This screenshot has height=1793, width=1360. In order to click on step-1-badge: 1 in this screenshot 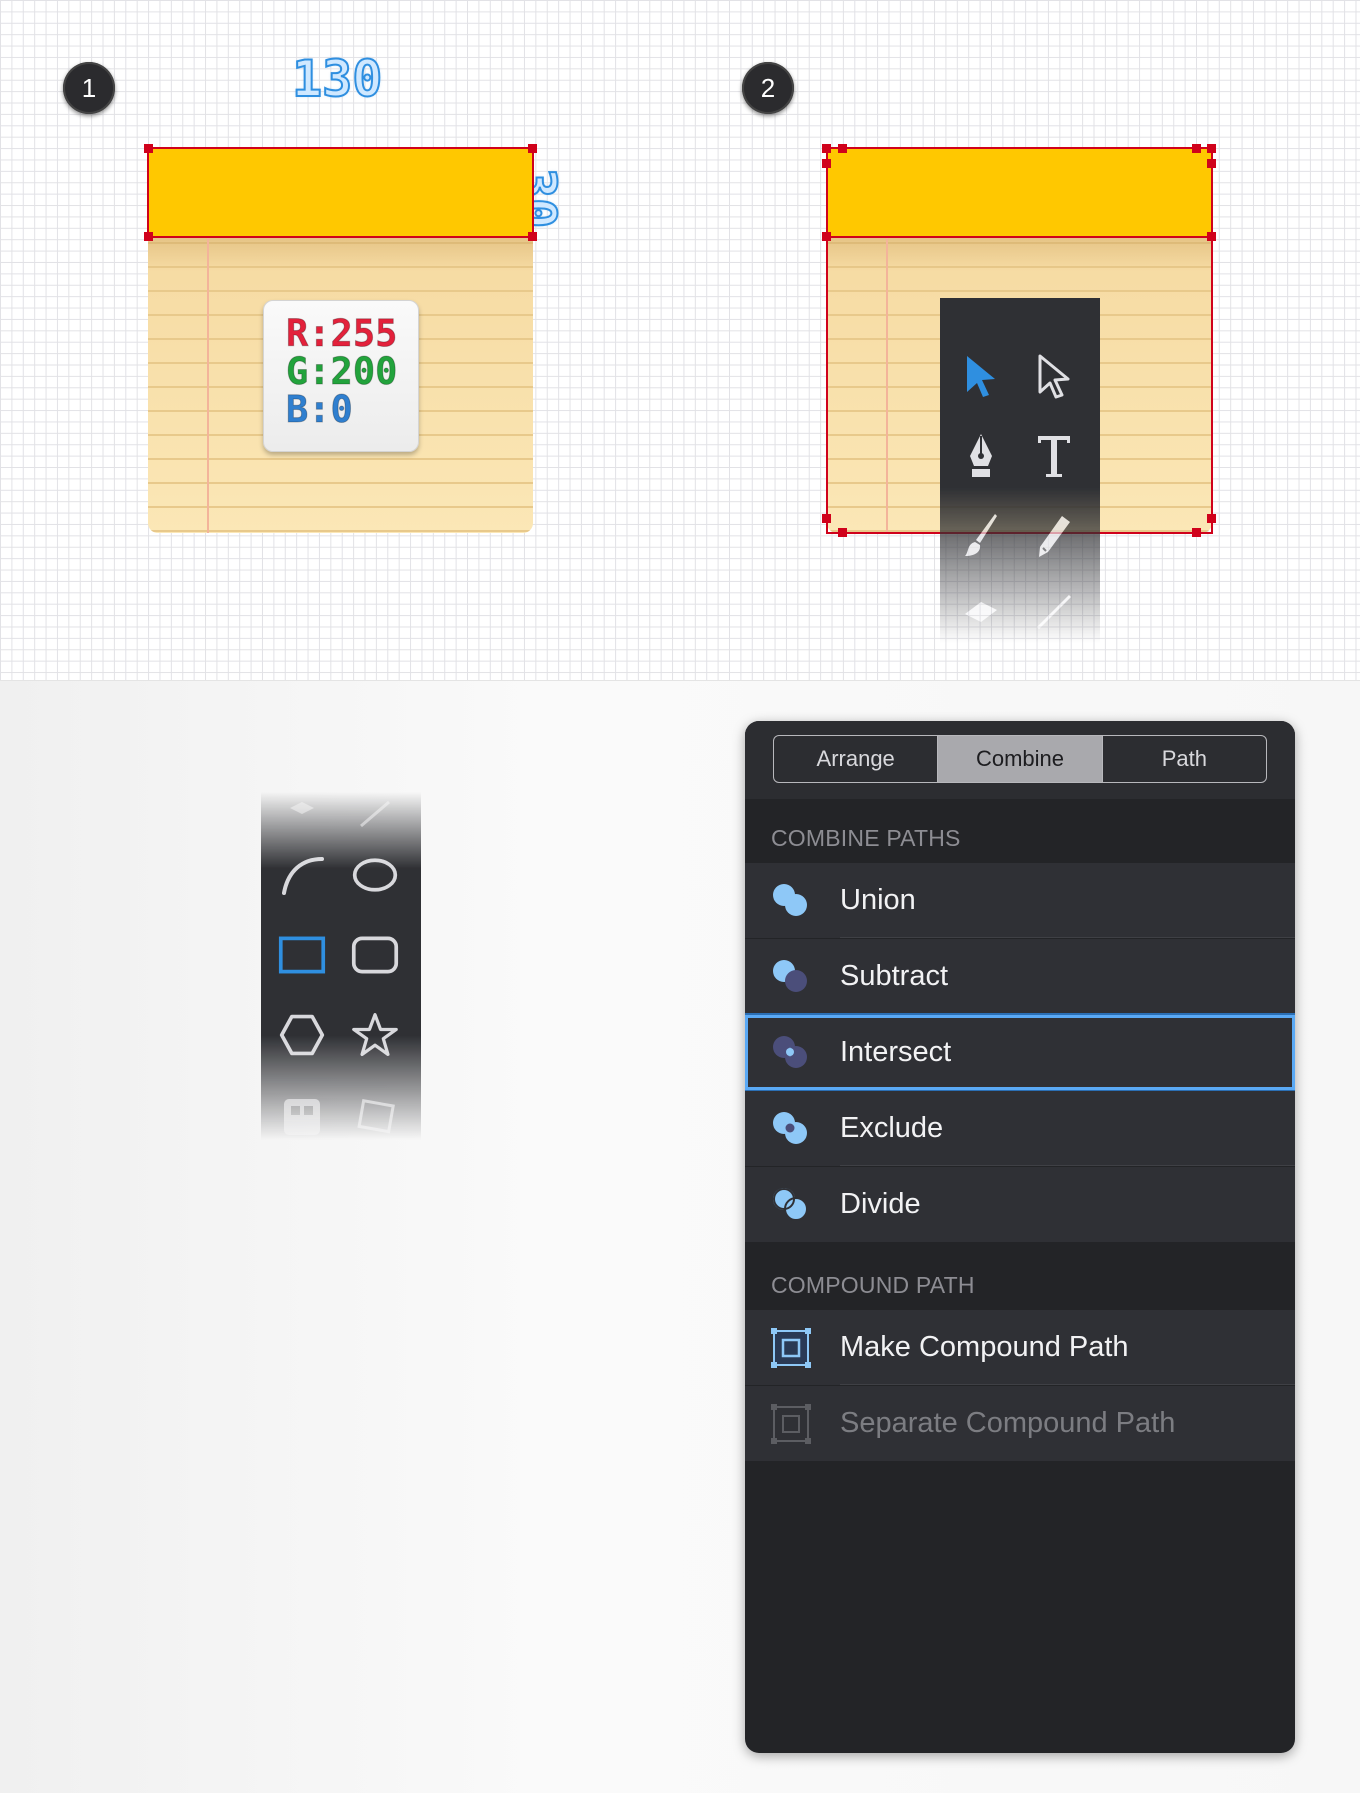, I will do `click(89, 88)`.